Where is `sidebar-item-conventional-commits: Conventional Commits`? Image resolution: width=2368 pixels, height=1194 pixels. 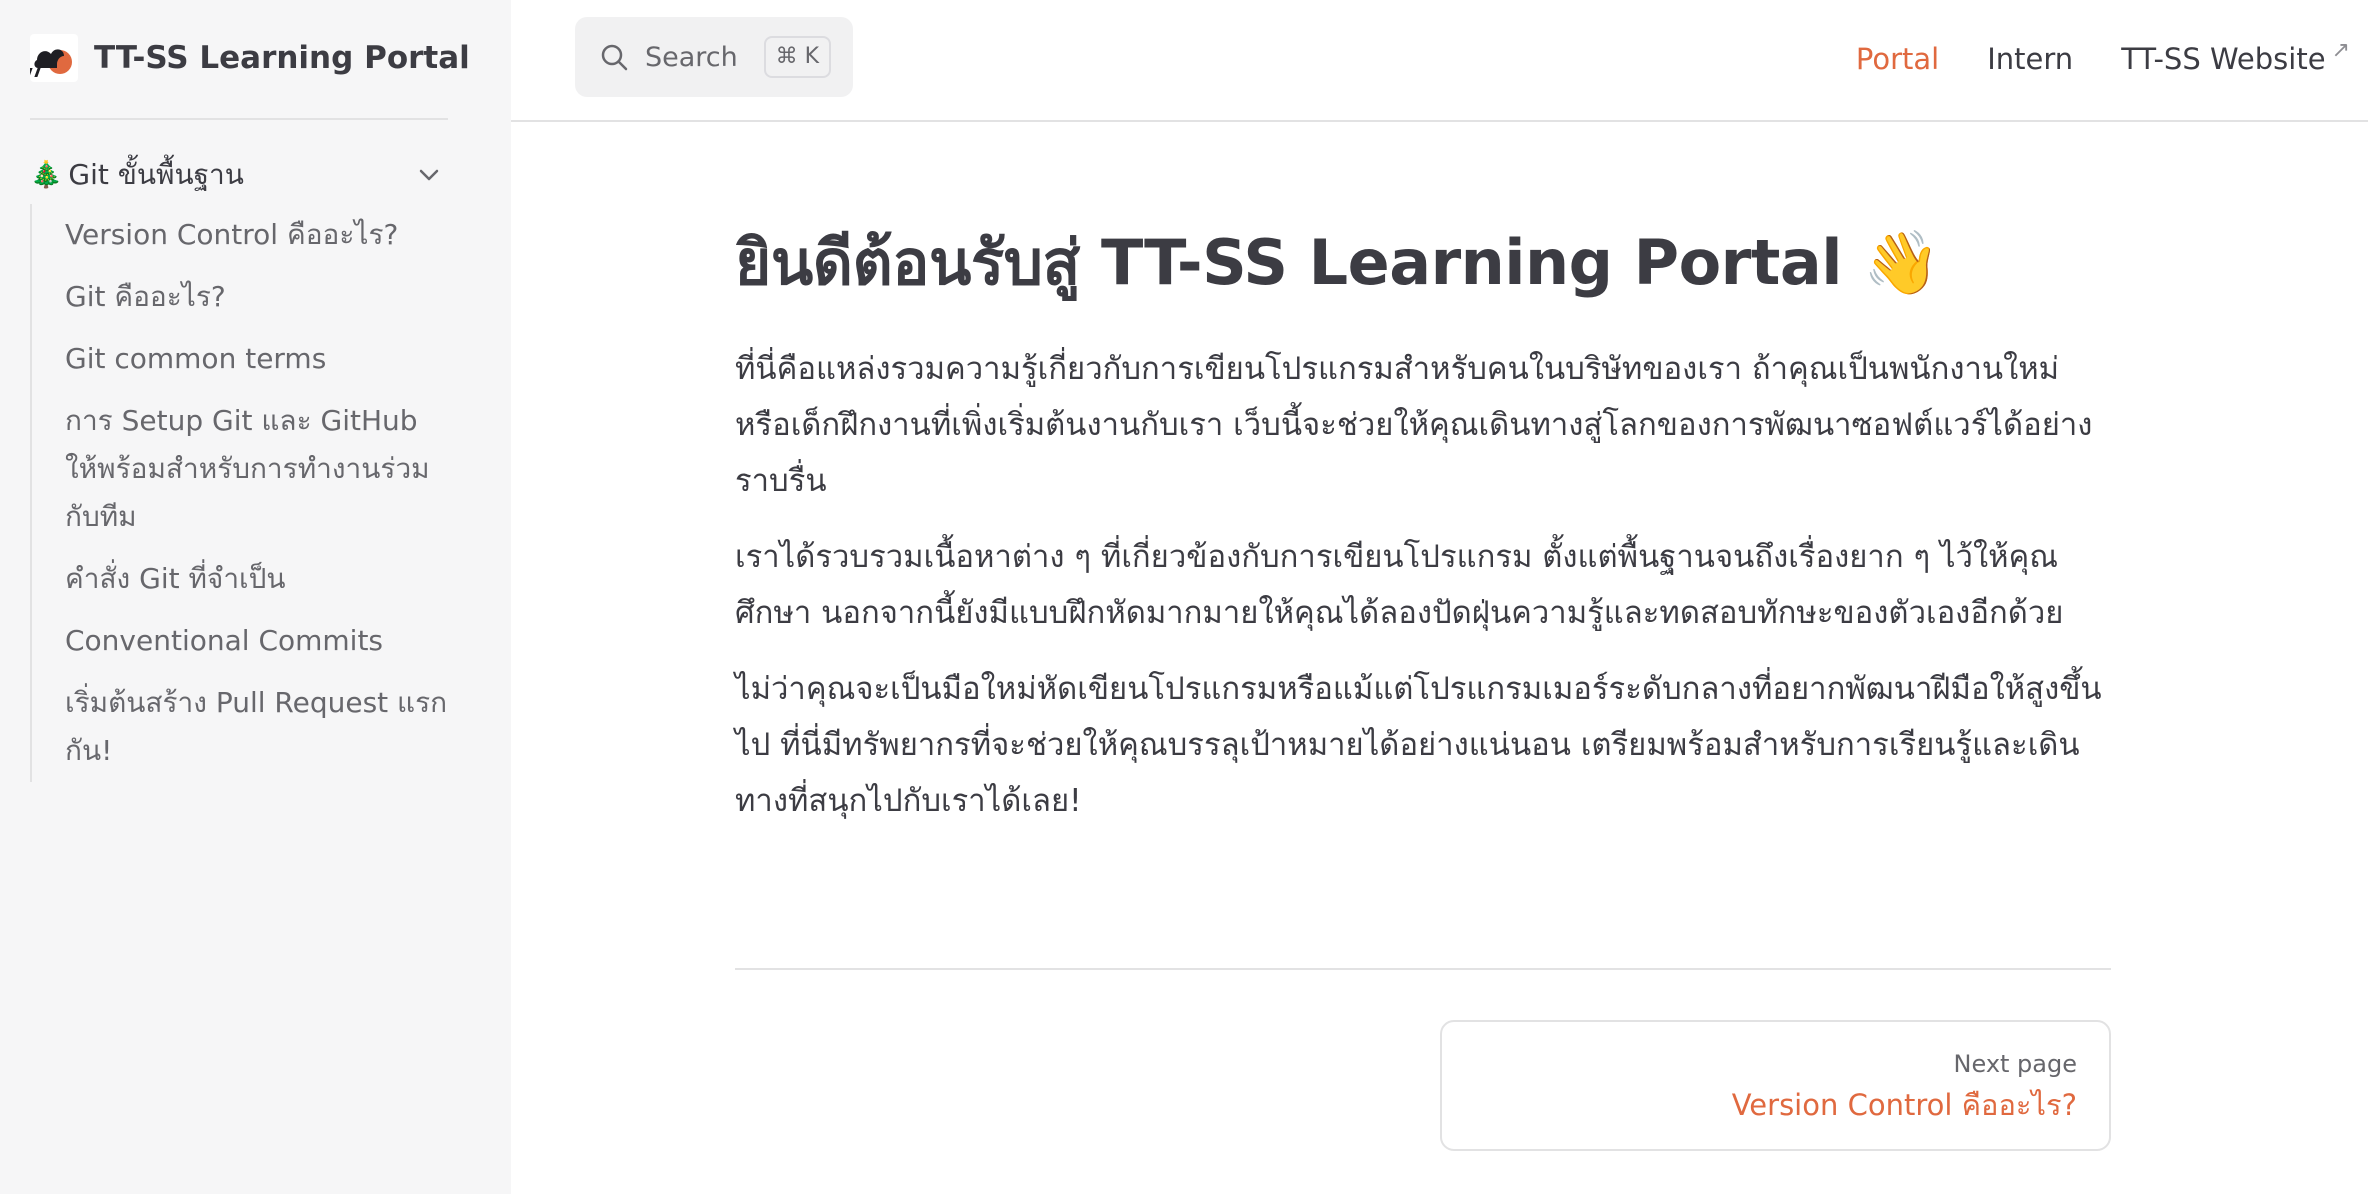
sidebar-item-conventional-commits: Conventional Commits is located at coordinates (256, 641).